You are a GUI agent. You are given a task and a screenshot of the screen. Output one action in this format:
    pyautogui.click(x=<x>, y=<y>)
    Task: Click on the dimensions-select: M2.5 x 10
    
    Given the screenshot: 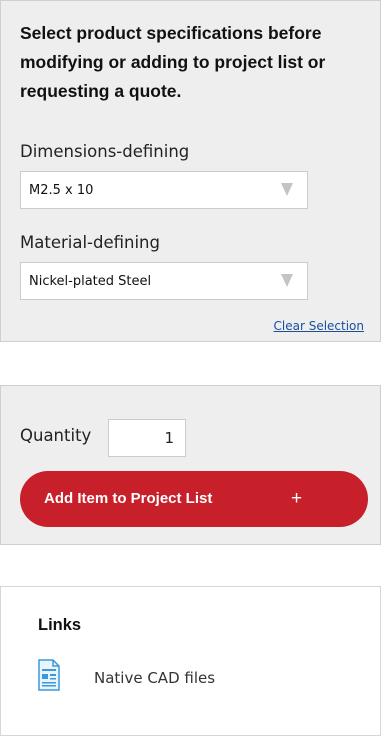 What is the action you would take?
    pyautogui.click(x=164, y=190)
    